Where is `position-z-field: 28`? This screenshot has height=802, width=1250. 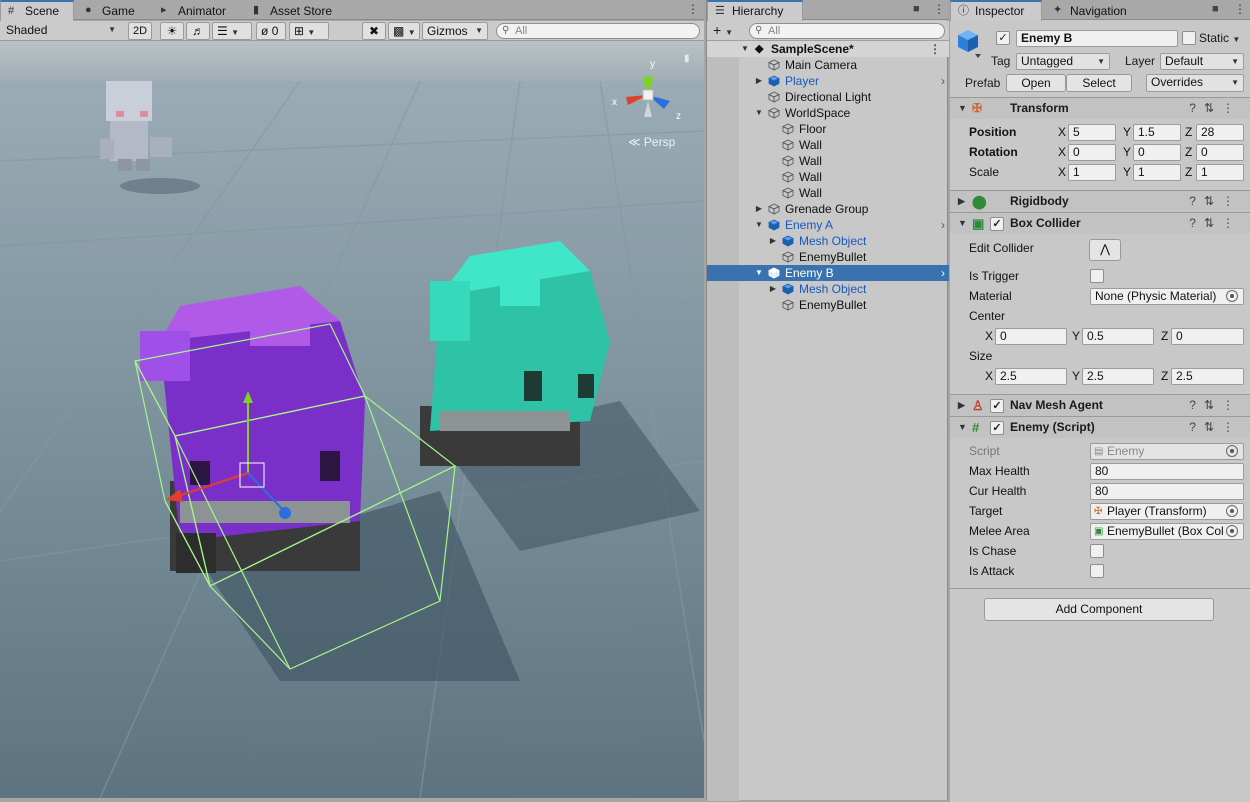 position-z-field: 28 is located at coordinates (1220, 132).